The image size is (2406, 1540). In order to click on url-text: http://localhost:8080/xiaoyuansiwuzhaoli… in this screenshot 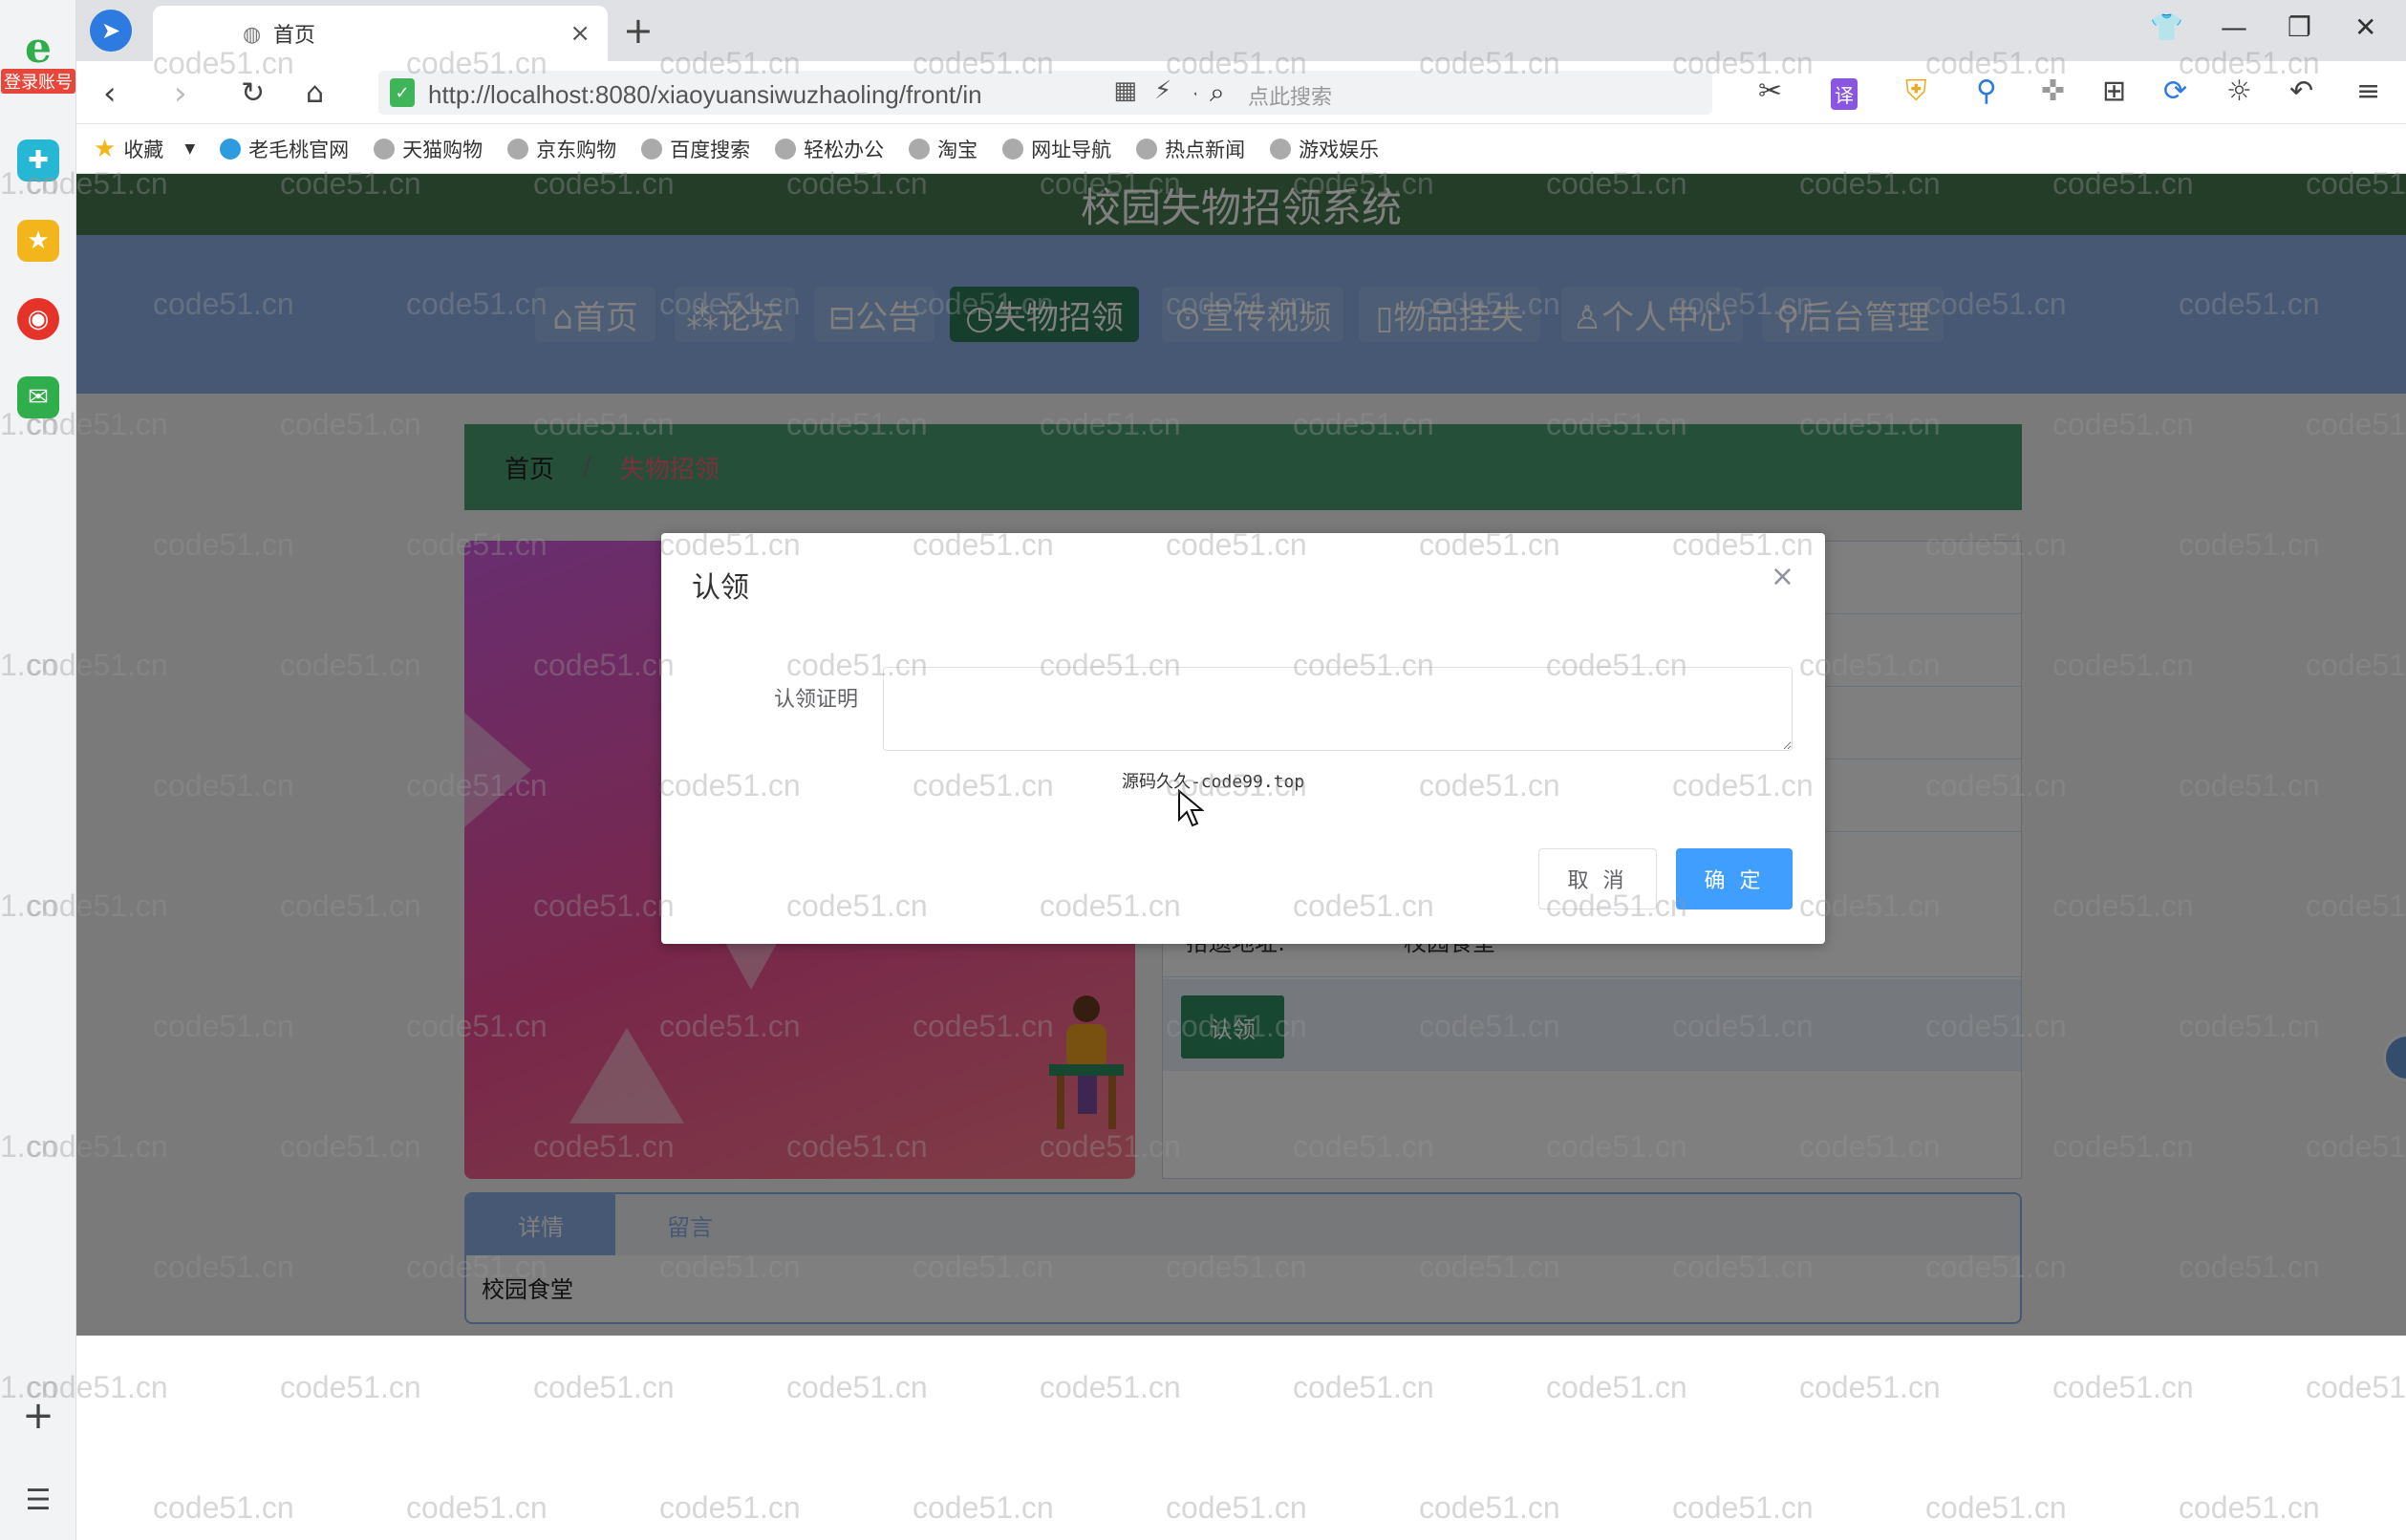, I will do `click(724, 95)`.